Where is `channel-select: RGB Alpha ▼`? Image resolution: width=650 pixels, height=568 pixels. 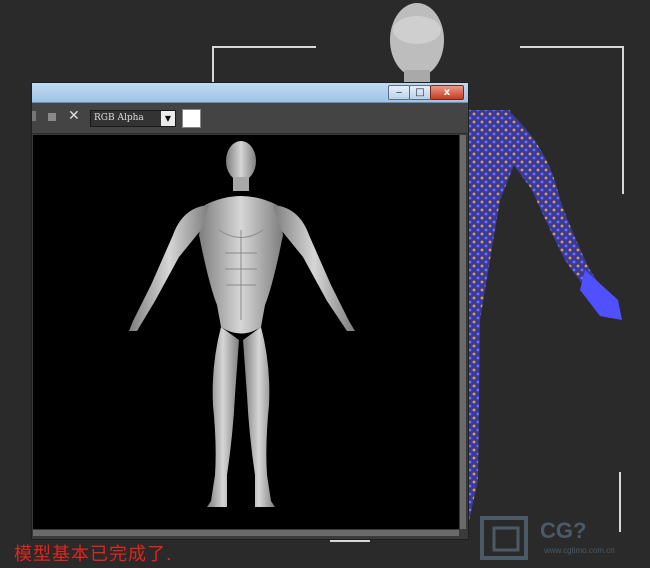 channel-select: RGB Alpha ▼ is located at coordinates (133, 118).